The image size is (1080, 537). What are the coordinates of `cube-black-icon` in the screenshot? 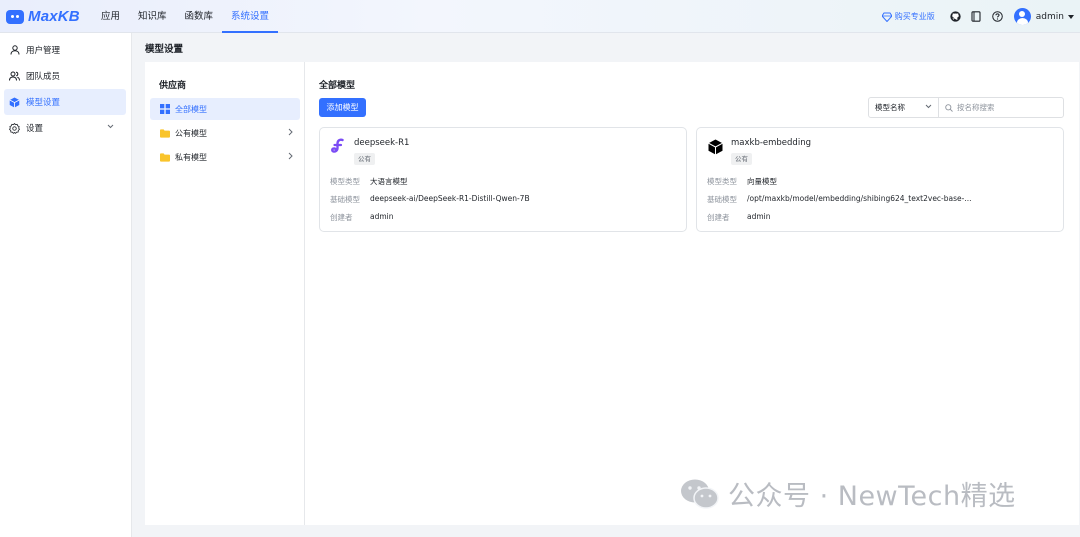 It's located at (715, 146).